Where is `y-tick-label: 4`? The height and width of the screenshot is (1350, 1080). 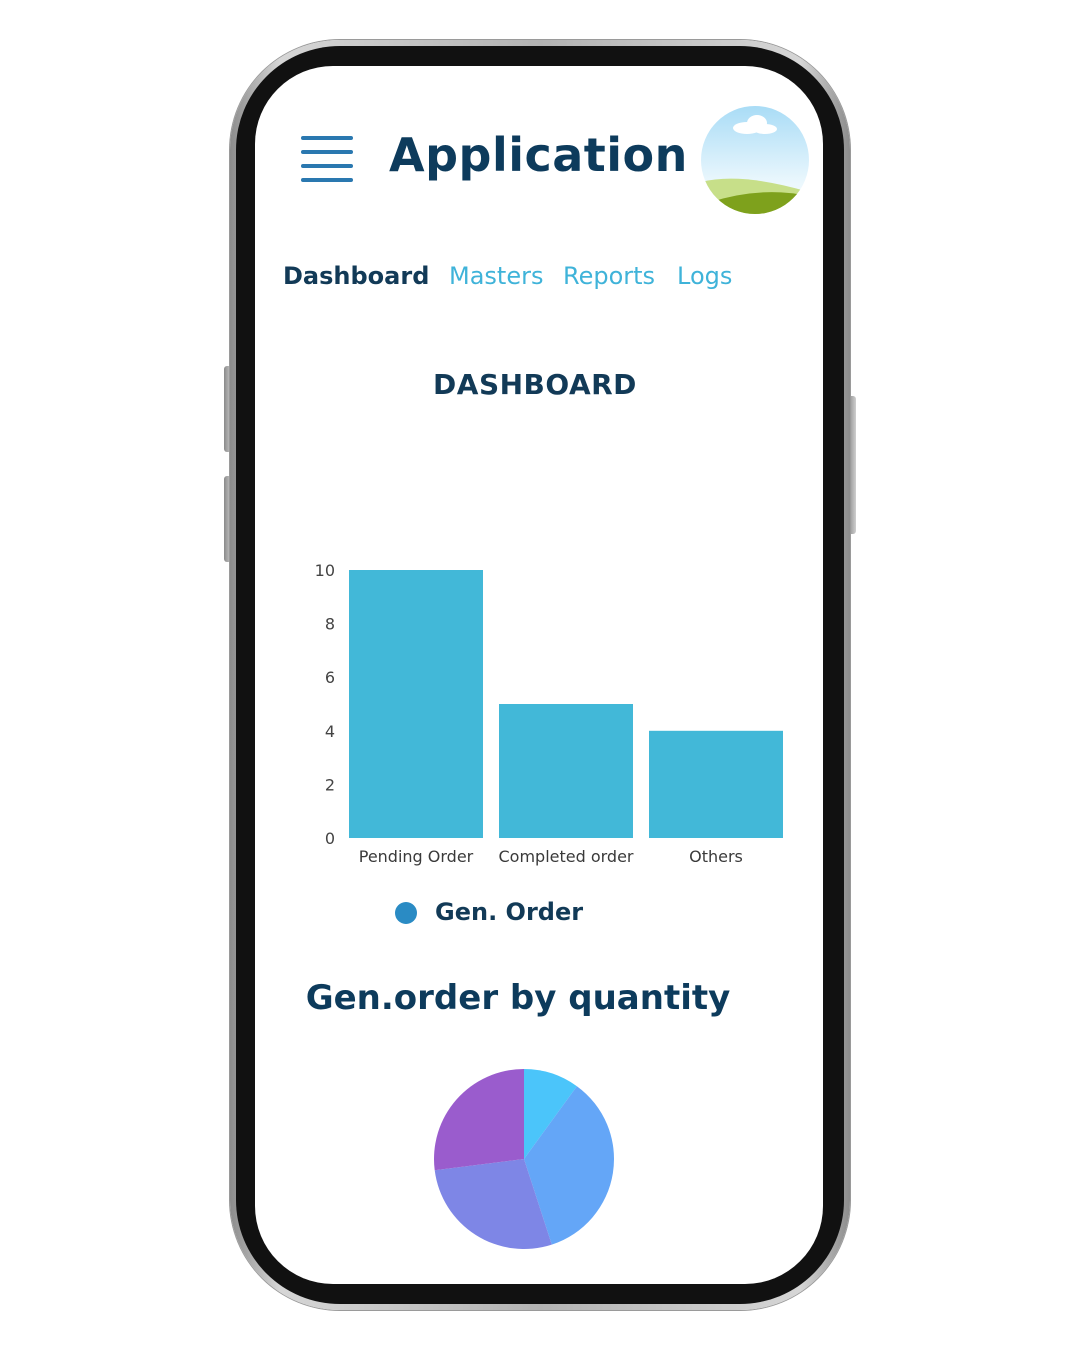 y-tick-label: 4 is located at coordinates (330, 731).